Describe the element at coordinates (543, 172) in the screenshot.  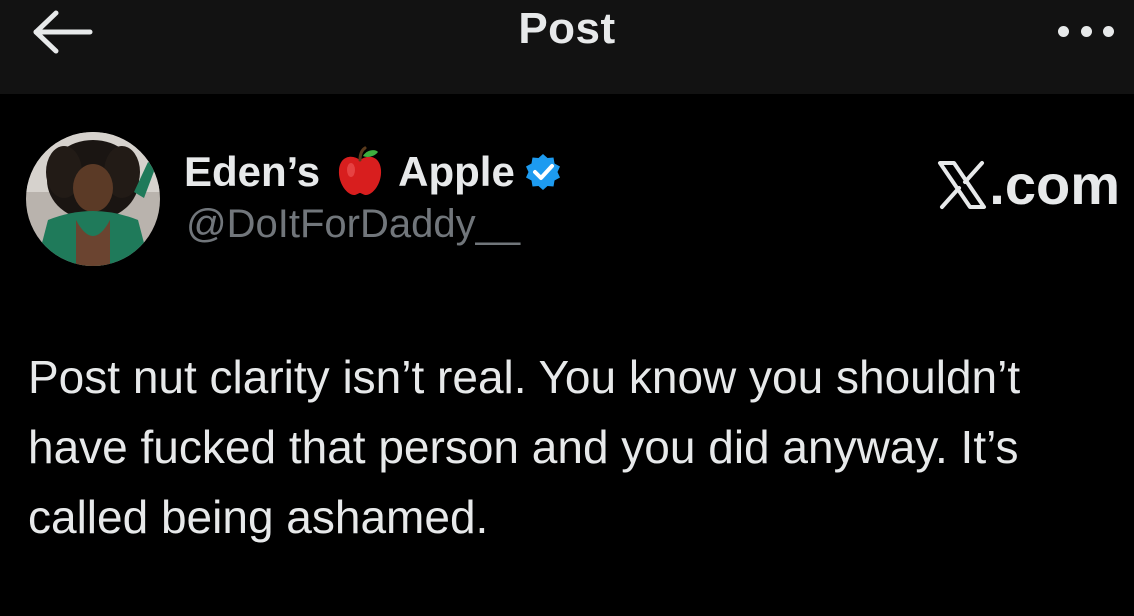
I see `verified-badge-icon` at that location.